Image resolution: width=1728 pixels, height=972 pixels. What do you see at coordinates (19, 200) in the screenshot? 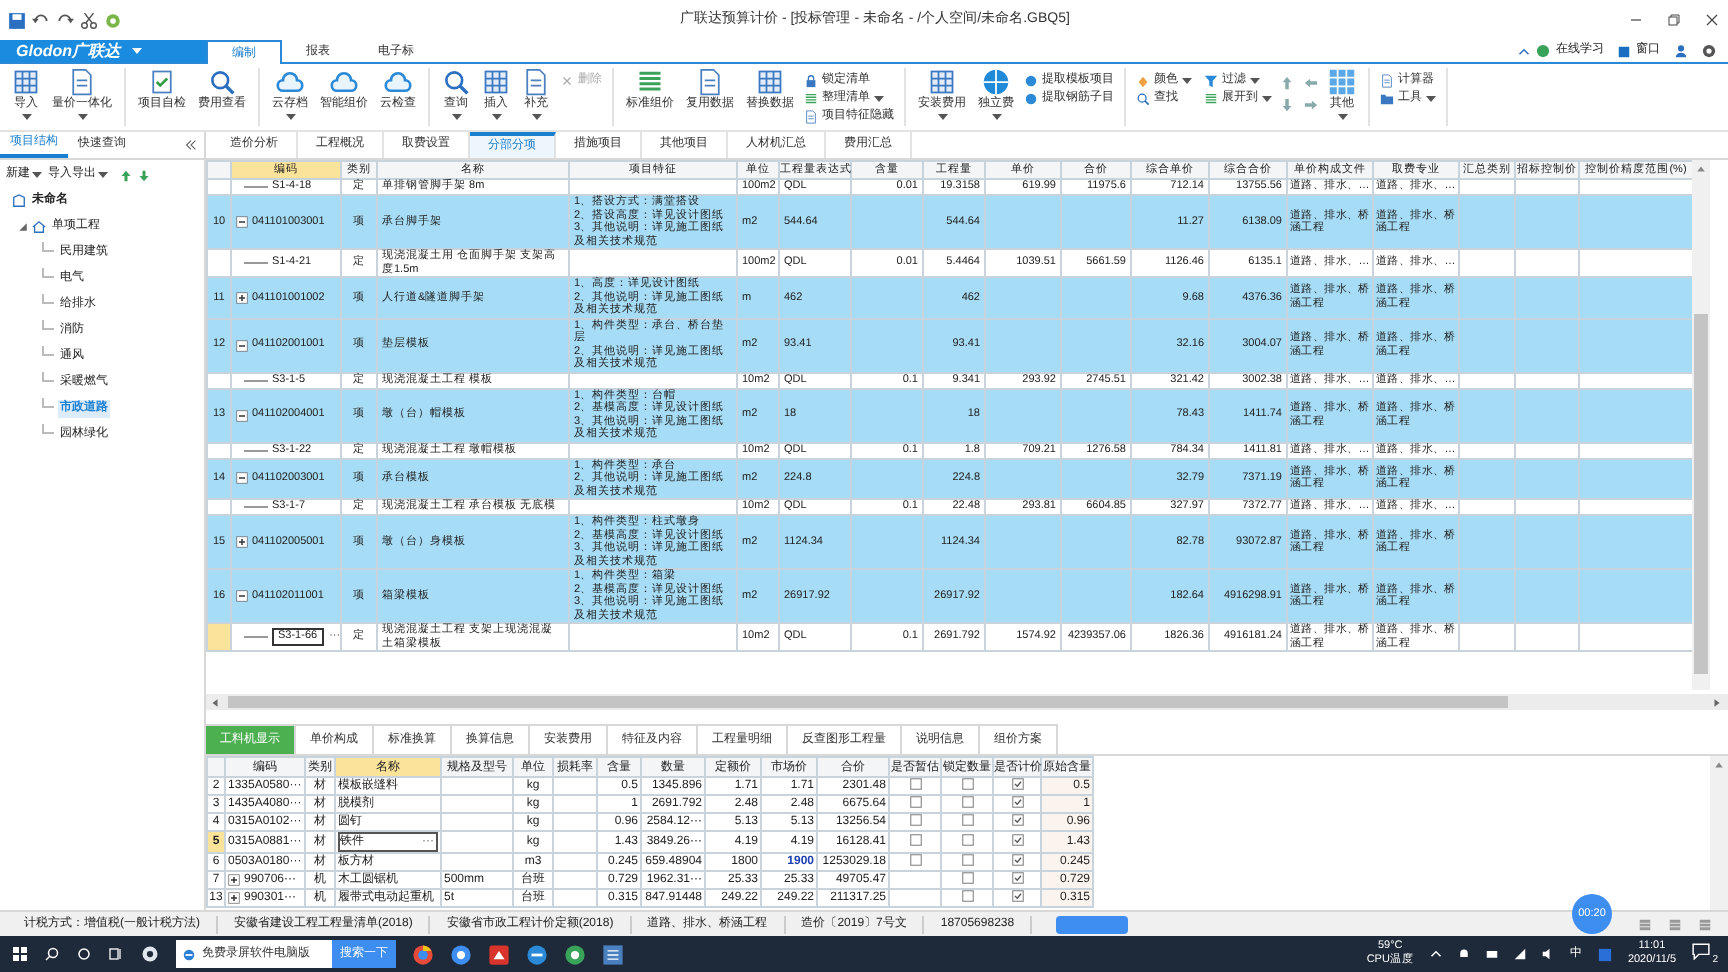
I see `building-icon` at bounding box center [19, 200].